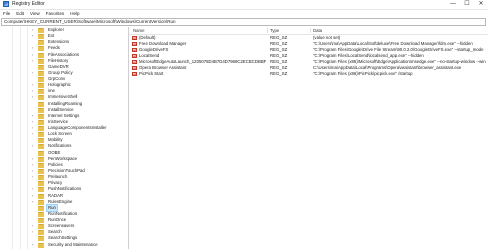 Image resolution: width=488 pixels, height=250 pixels. What do you see at coordinates (60, 72) in the screenshot?
I see `tree-item-label: Group Policy` at bounding box center [60, 72].